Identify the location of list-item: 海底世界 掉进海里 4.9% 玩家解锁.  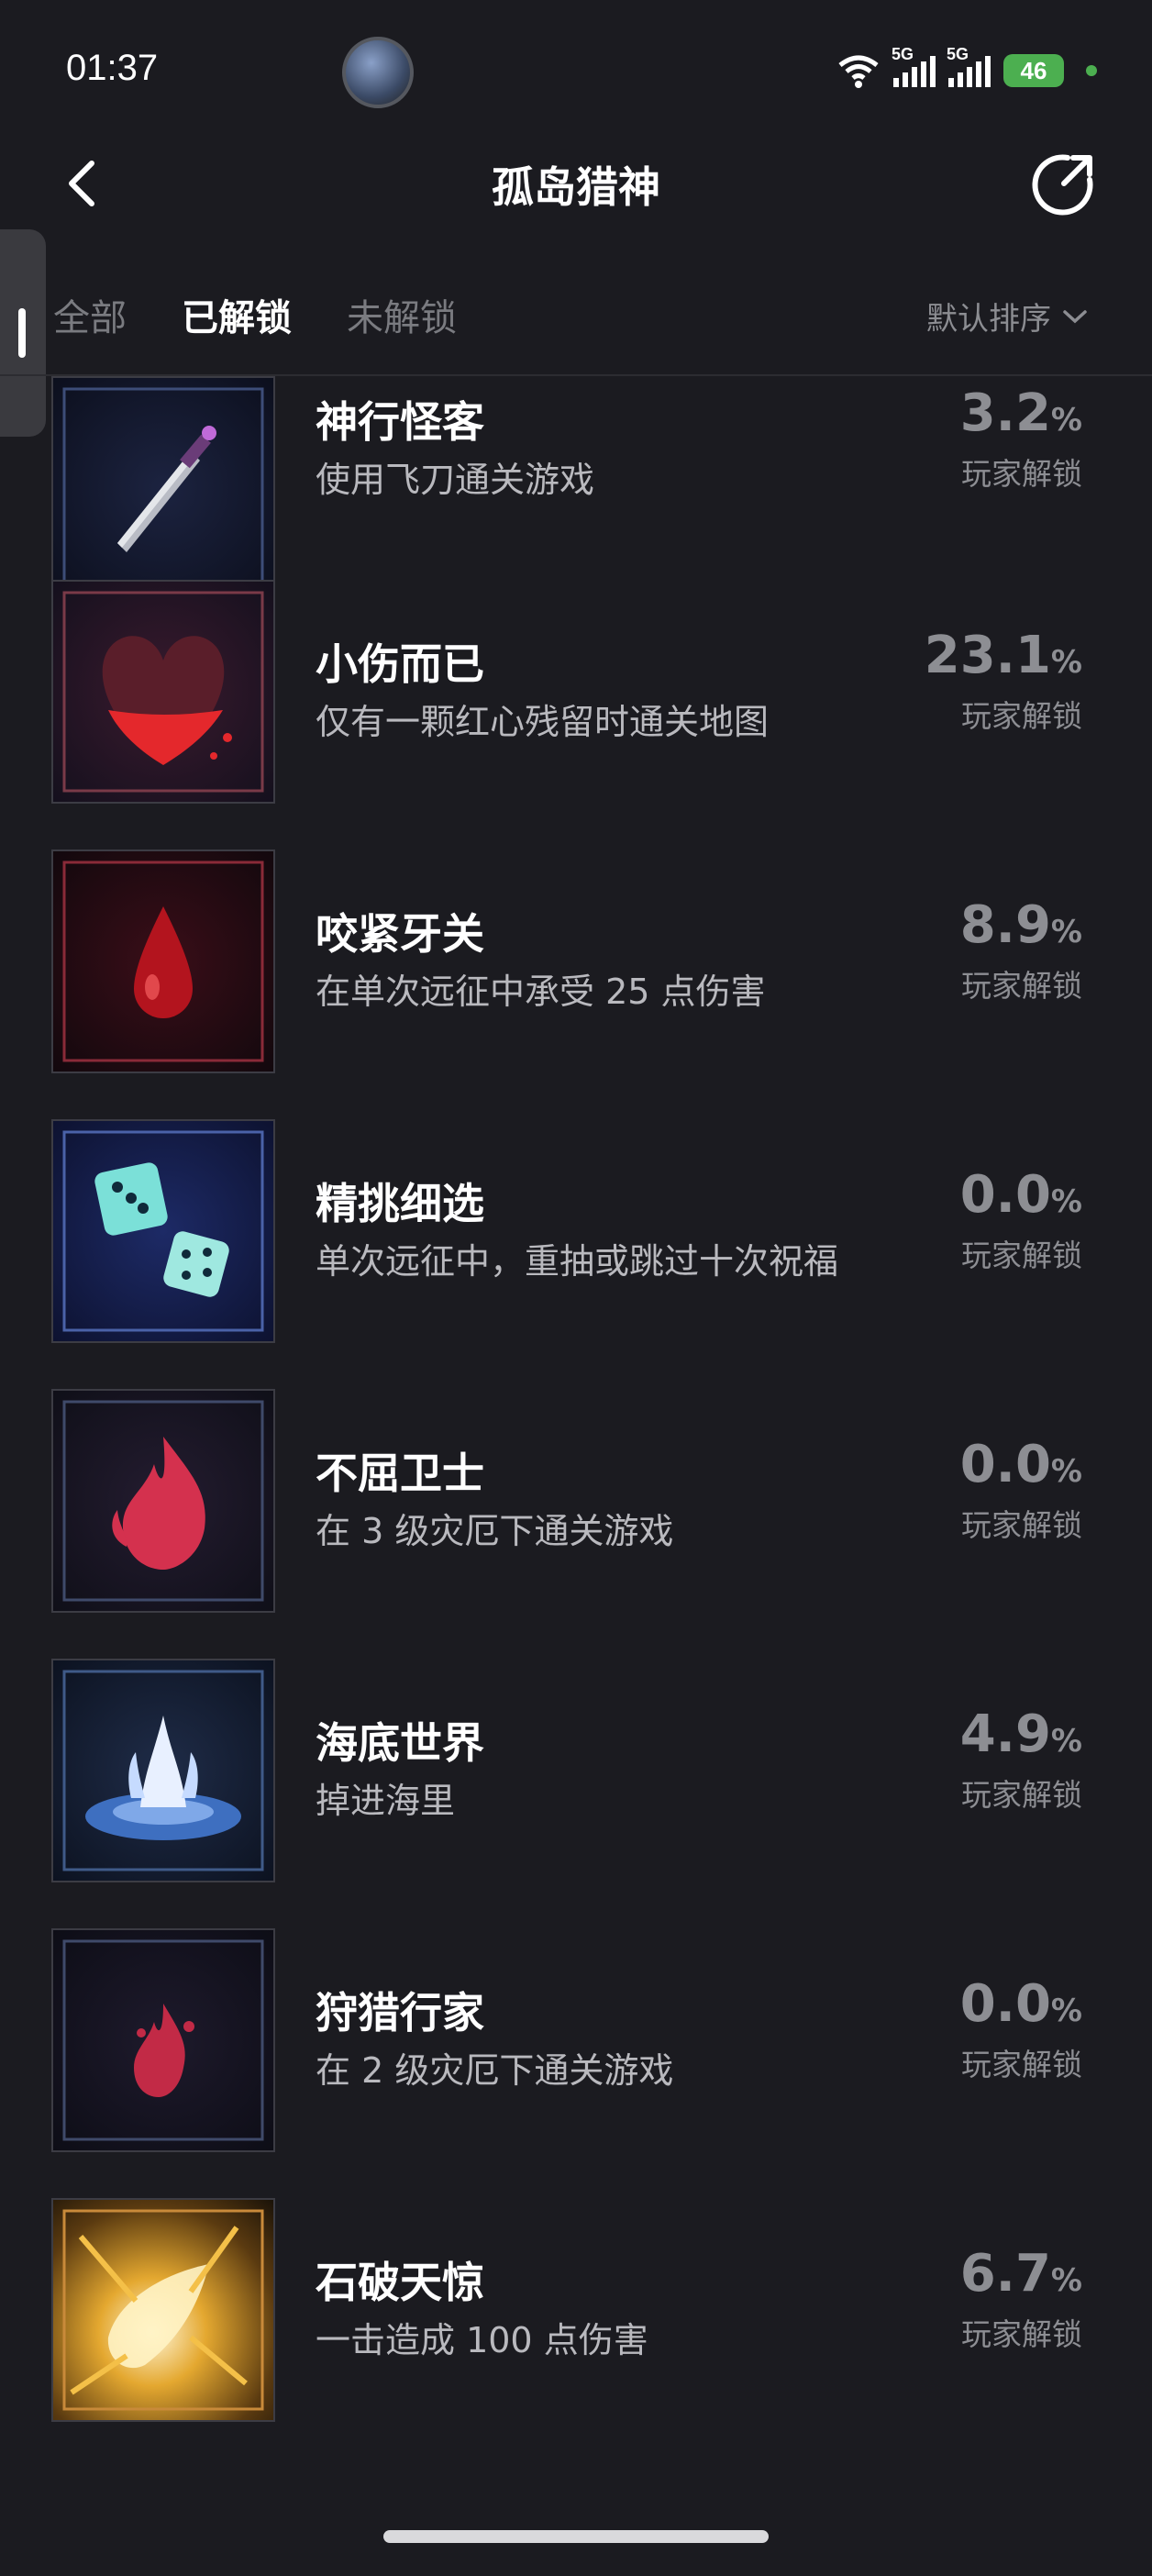
(576, 1793).